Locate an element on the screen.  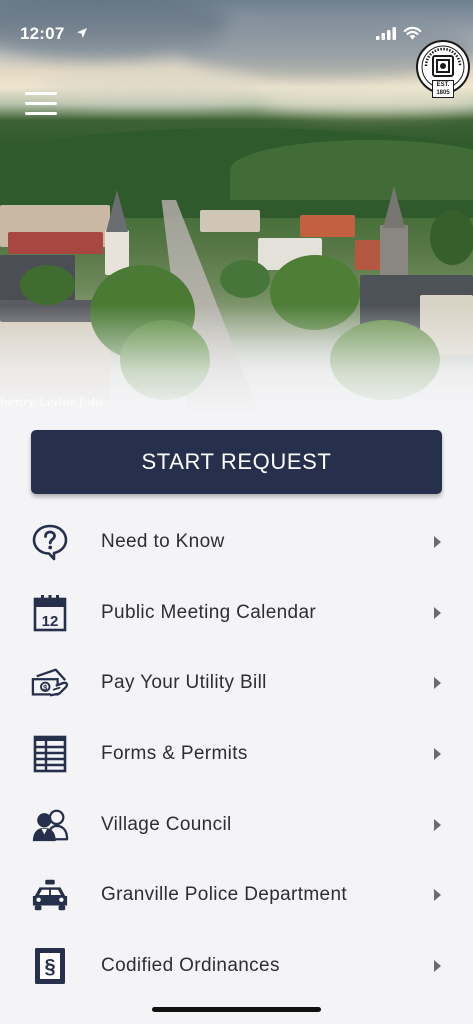
menu-item-label: Public Meeting Calendar is located at coordinates (209, 612).